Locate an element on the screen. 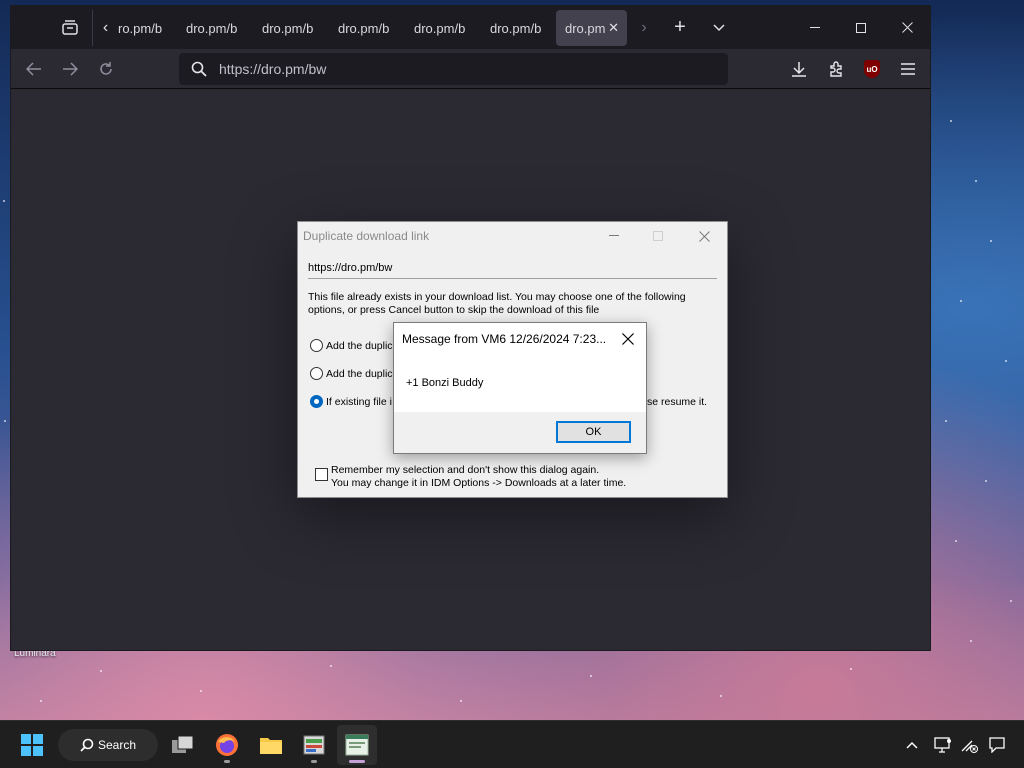 This screenshot has height=768, width=1024. scroll-tabs-right-icon: › is located at coordinates (644, 28).